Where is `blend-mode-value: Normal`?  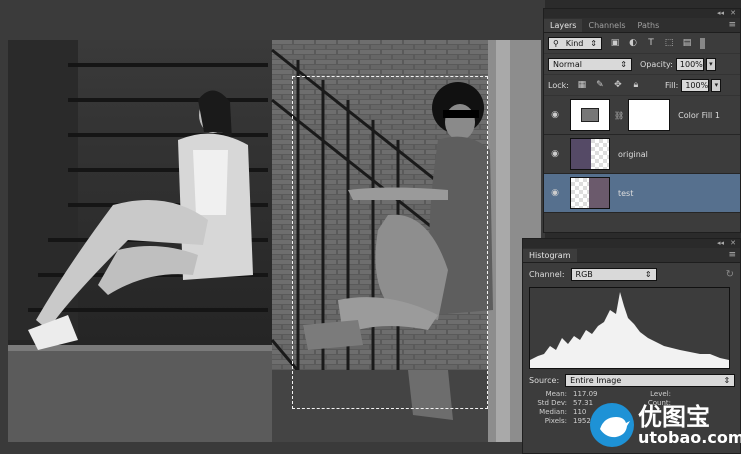
blend-mode-value: Normal is located at coordinates (567, 64).